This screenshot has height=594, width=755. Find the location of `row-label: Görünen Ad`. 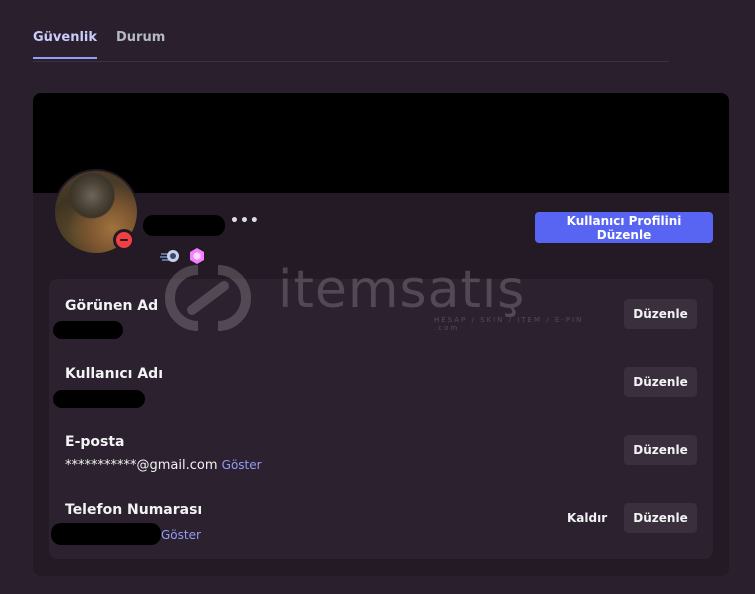

row-label: Görünen Ad is located at coordinates (112, 306).